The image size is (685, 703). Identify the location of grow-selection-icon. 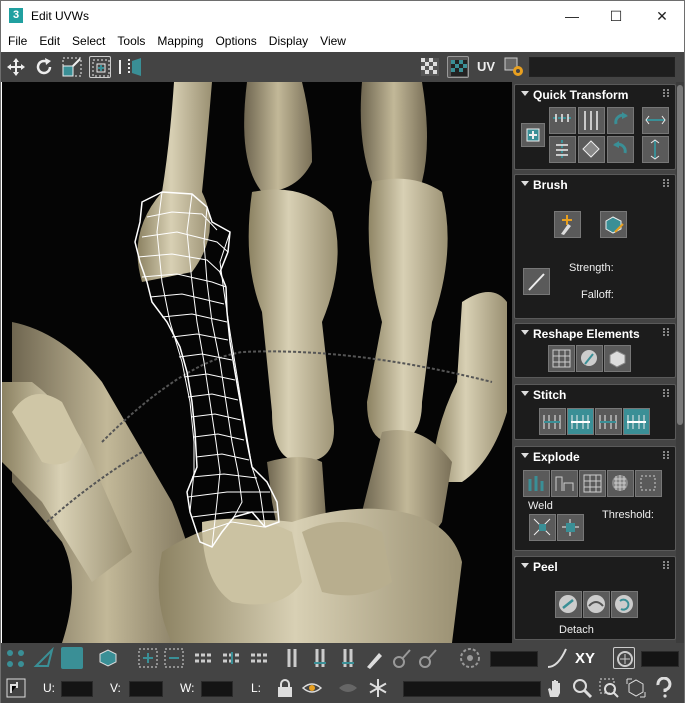
(148, 658).